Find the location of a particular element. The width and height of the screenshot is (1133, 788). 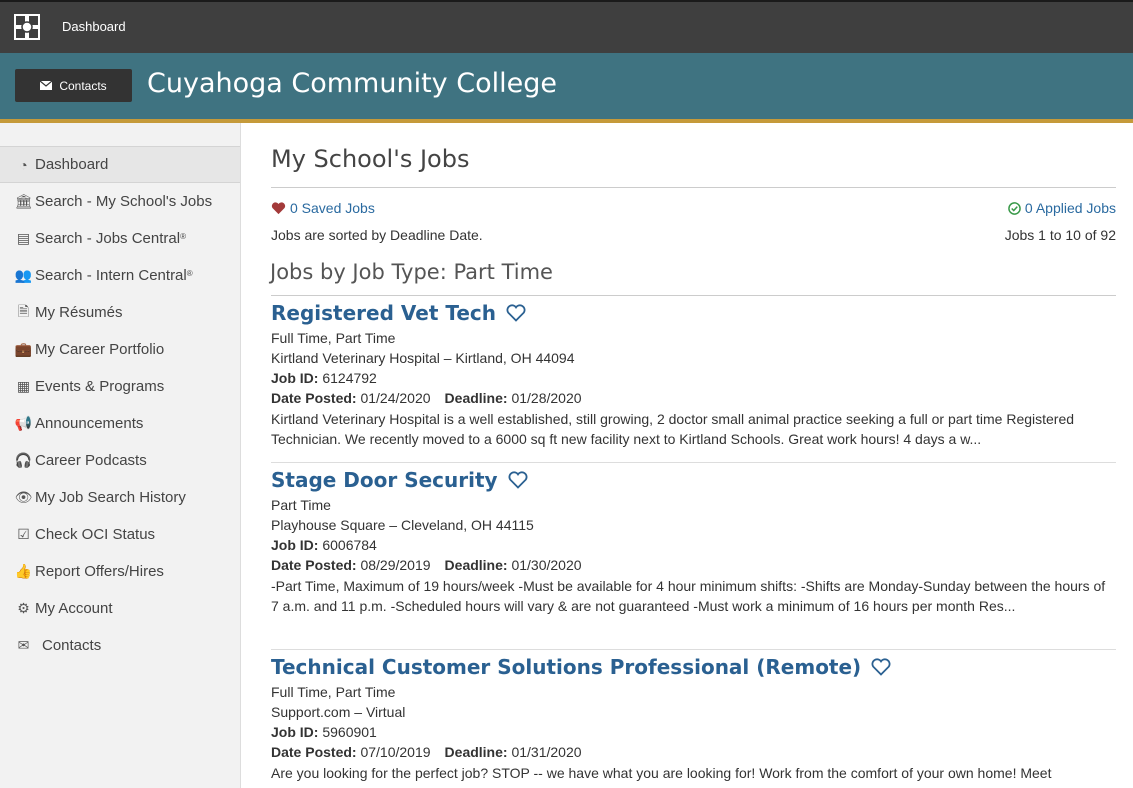

job-id-row: Job ID: 5960901 is located at coordinates (693, 732).